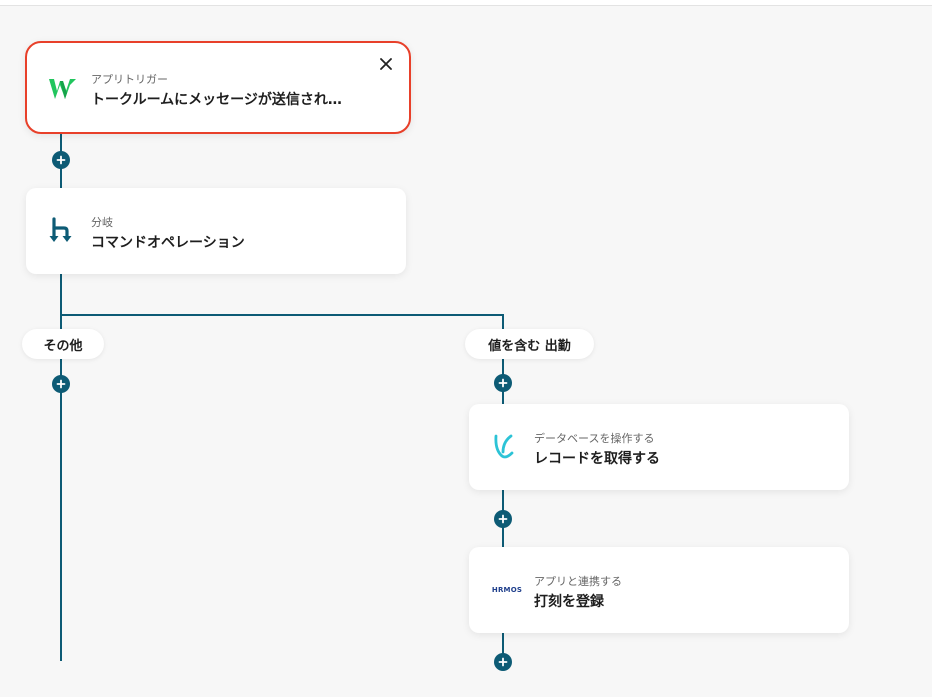 The image size is (932, 697). What do you see at coordinates (63, 344) in the screenshot?
I see `branch-label-other: その他` at bounding box center [63, 344].